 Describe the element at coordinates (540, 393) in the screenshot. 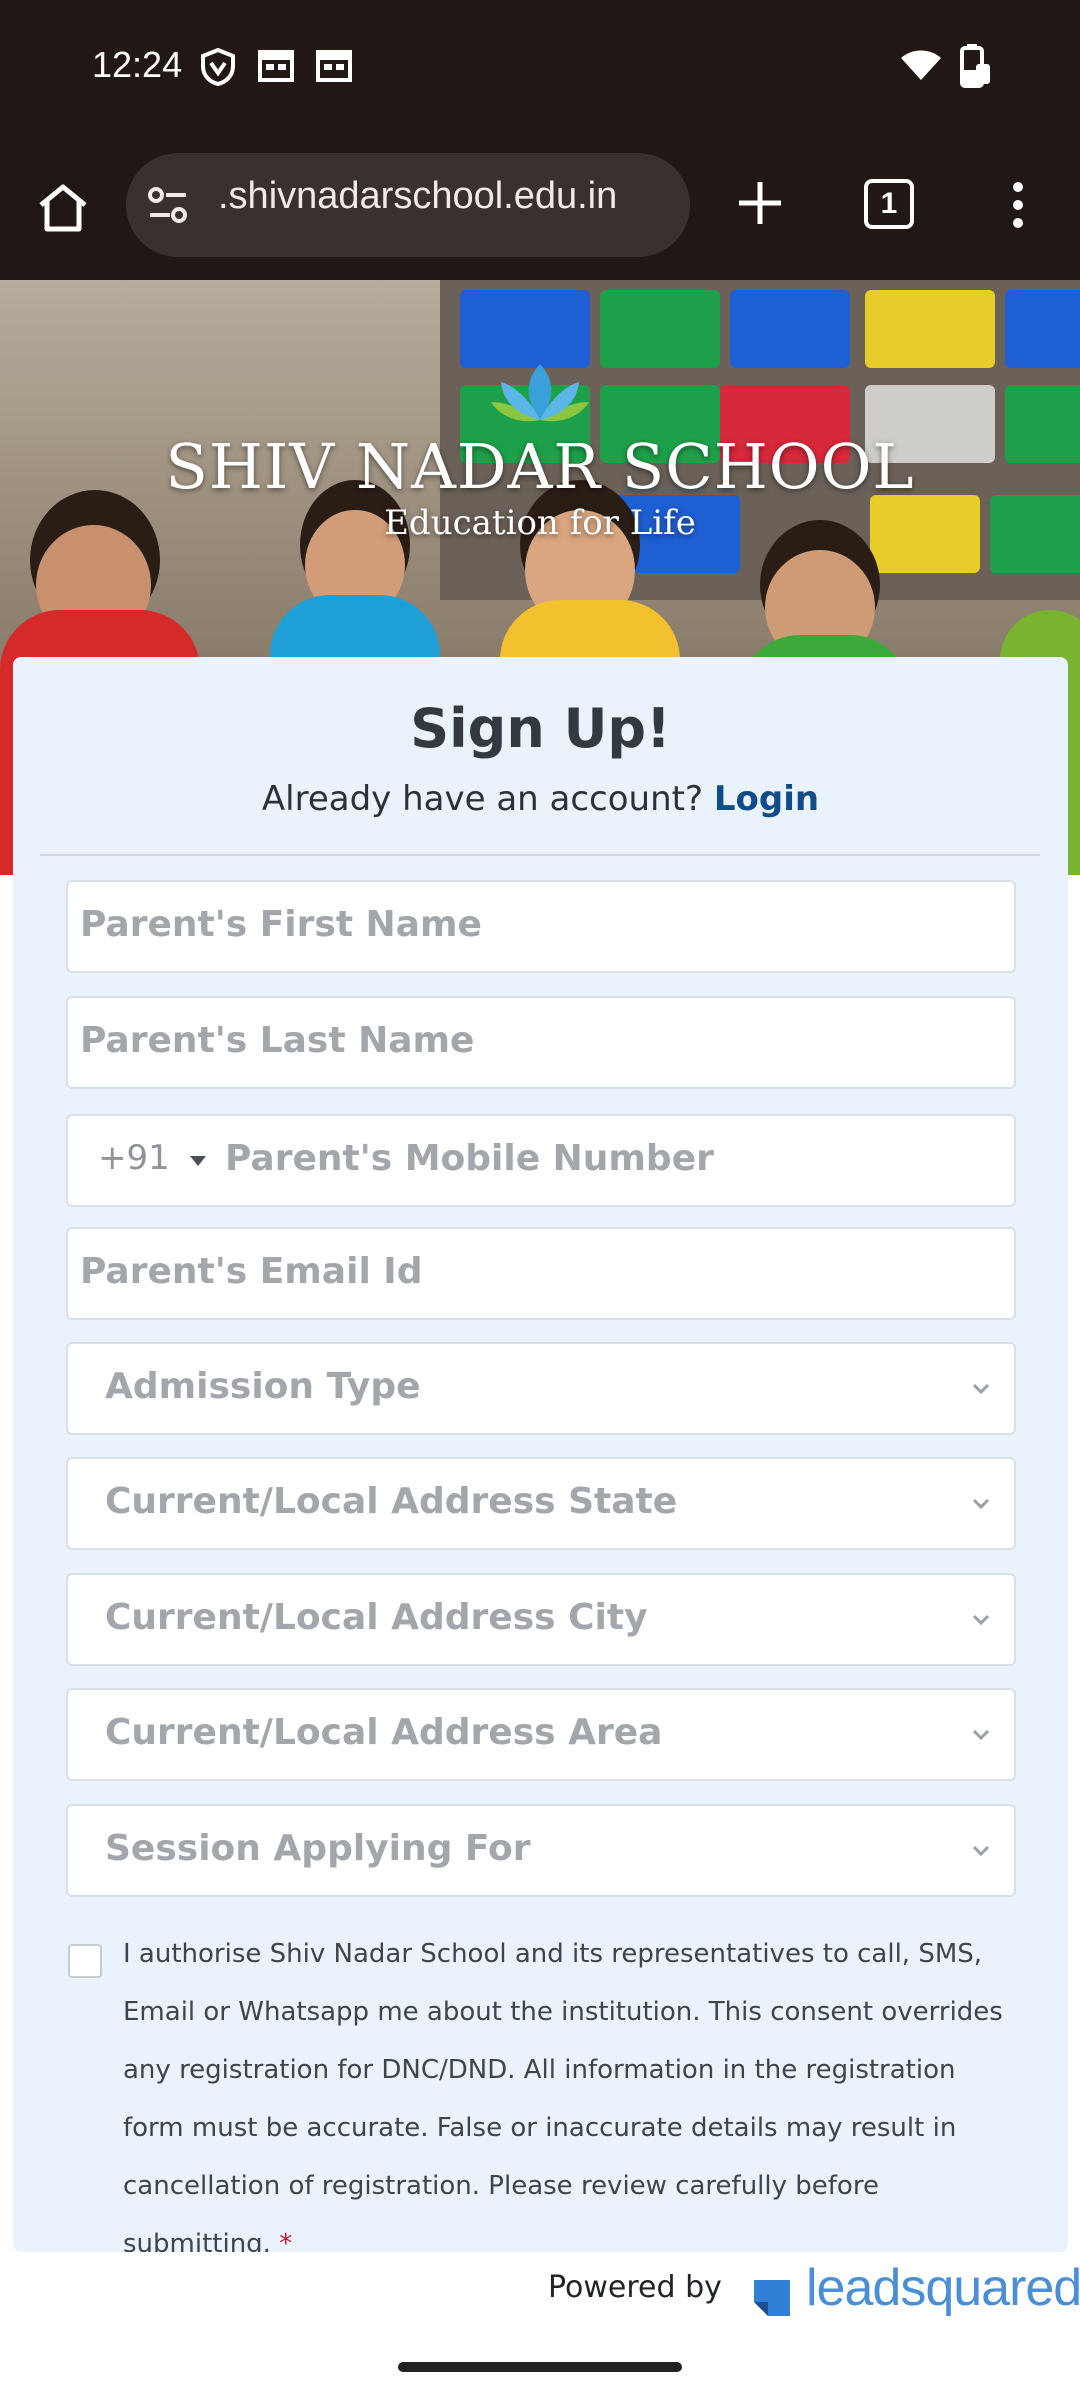

I see `lotus-logo-icon` at that location.